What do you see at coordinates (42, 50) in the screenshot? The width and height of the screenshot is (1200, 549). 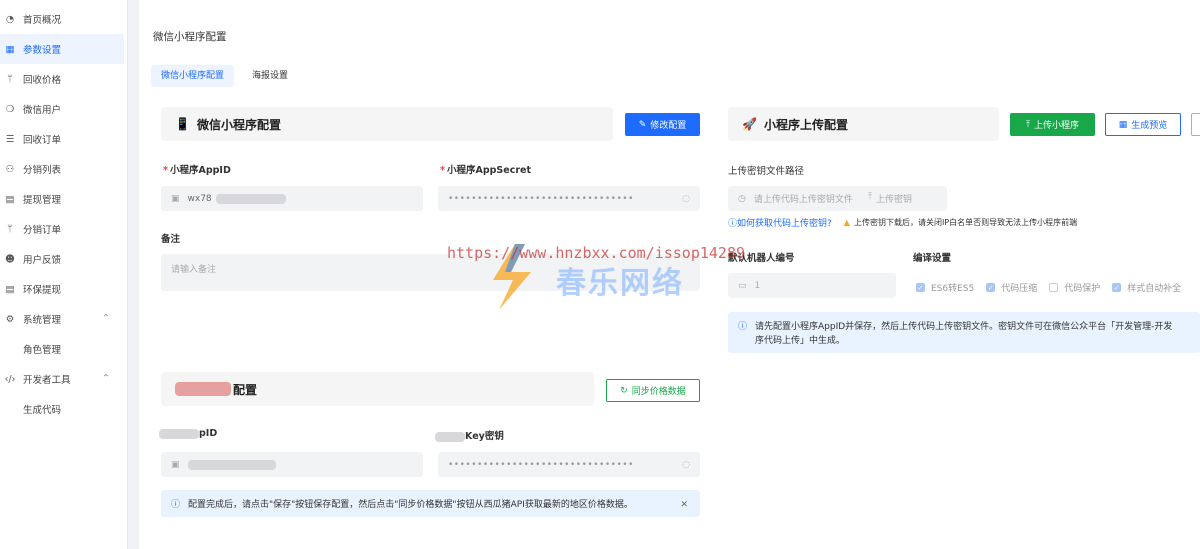 I see `sidebar-item-label: 参数设置` at bounding box center [42, 50].